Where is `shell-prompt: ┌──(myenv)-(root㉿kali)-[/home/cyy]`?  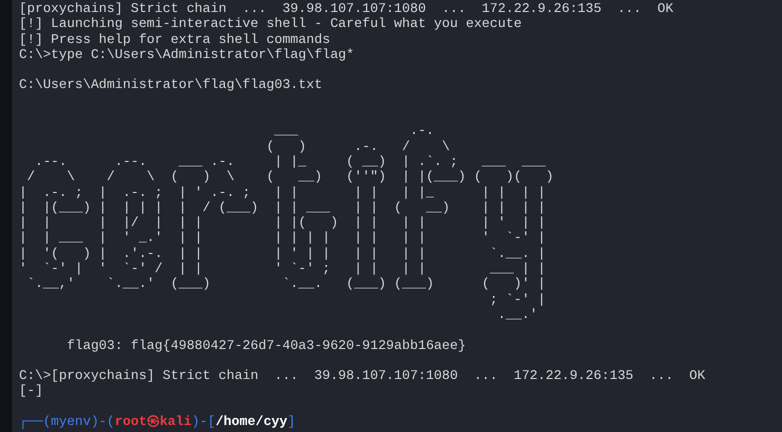 shell-prompt: ┌──(myenv)-(root㉿kali)-[/home/cyy] is located at coordinates (157, 422).